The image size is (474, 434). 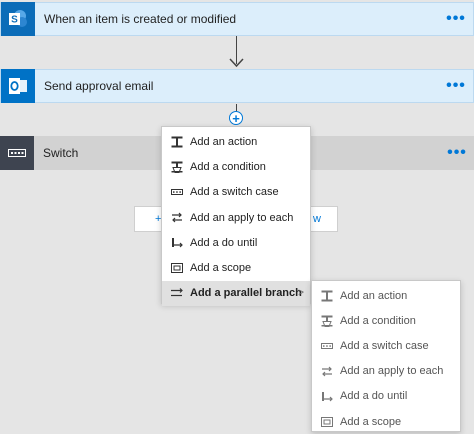 I want to click on step-title: When an item is created or modified, so click(x=140, y=19).